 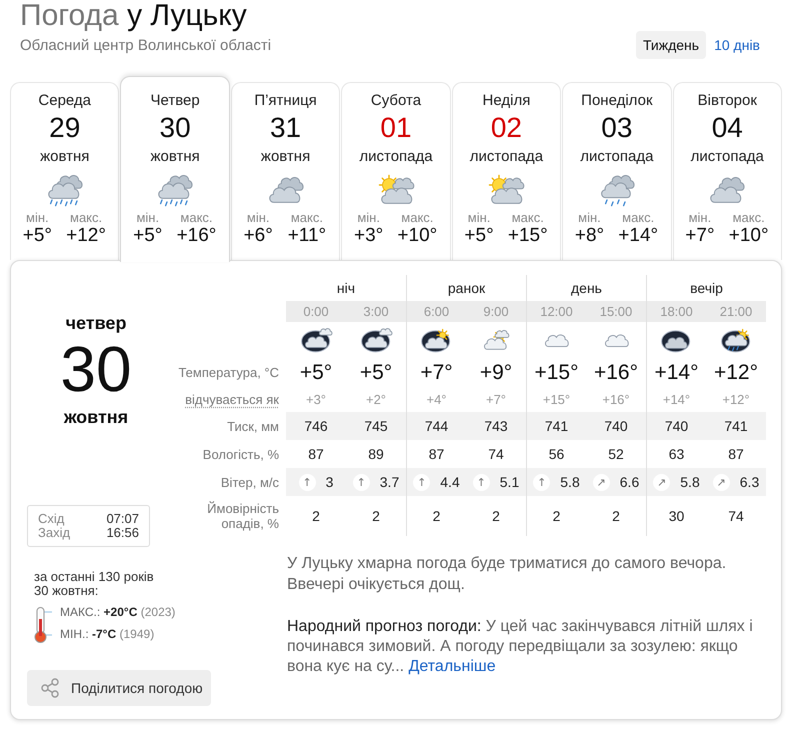 I want to click on date-number: 31, so click(x=286, y=128).